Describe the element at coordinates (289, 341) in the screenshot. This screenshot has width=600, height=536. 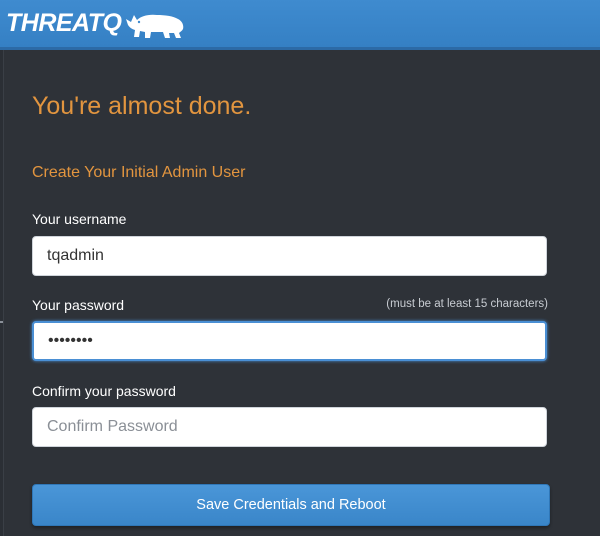
I see `password-input` at that location.